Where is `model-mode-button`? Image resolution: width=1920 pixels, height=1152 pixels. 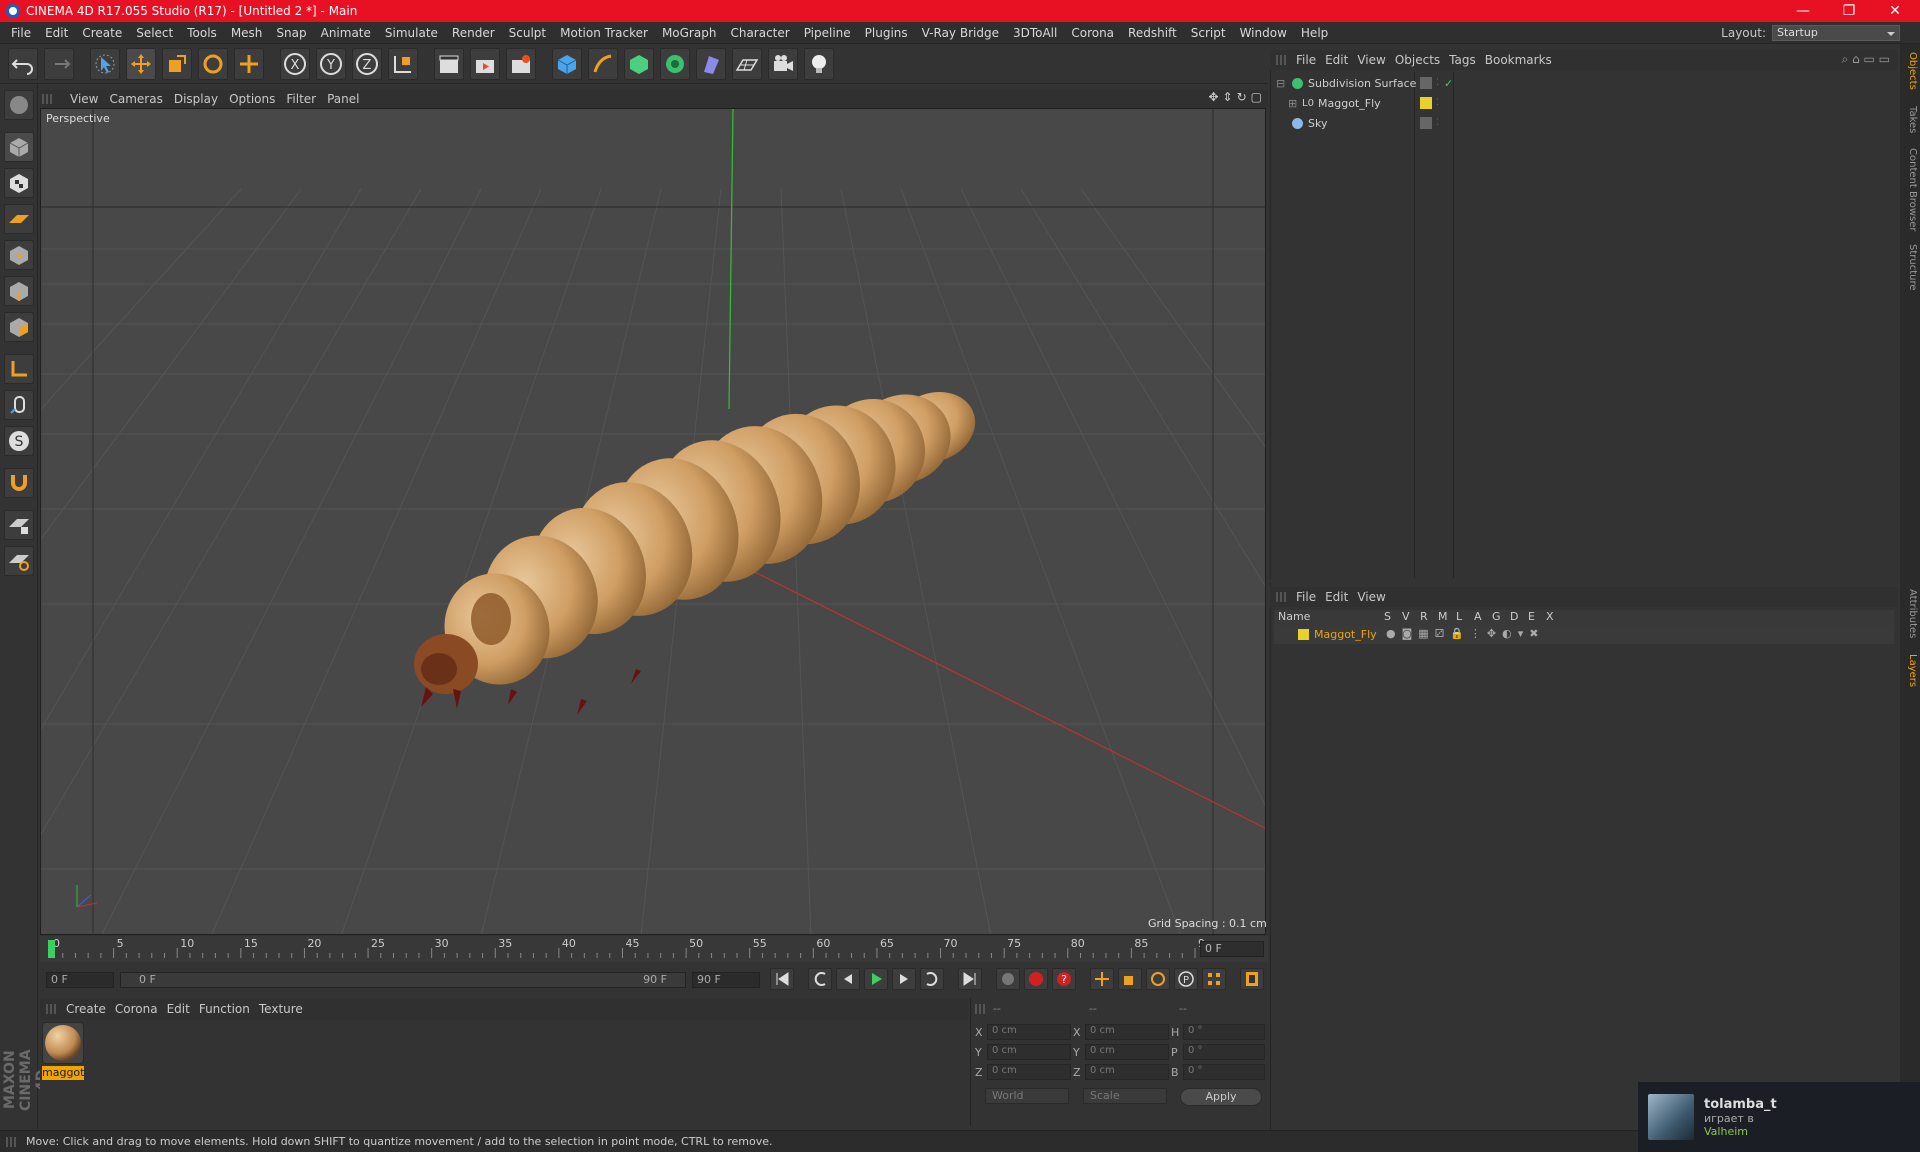
model-mode-button is located at coordinates (19, 147).